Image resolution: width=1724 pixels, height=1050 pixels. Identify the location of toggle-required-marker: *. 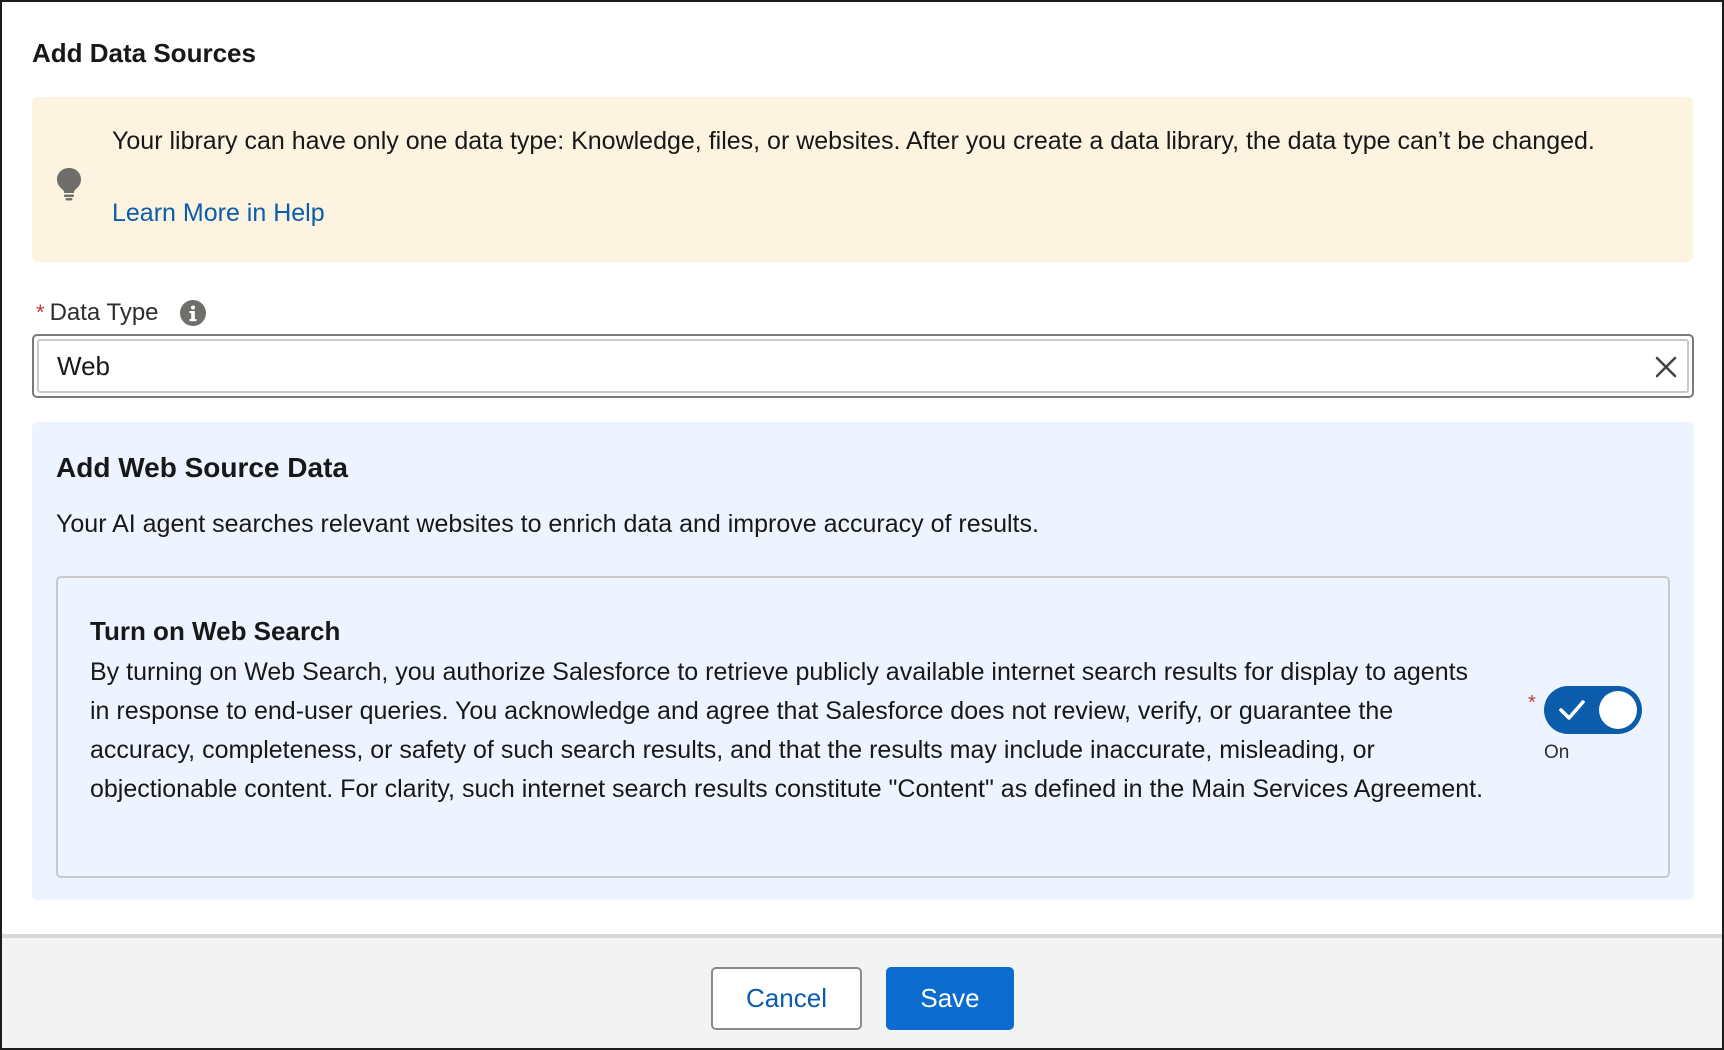
(1532, 703).